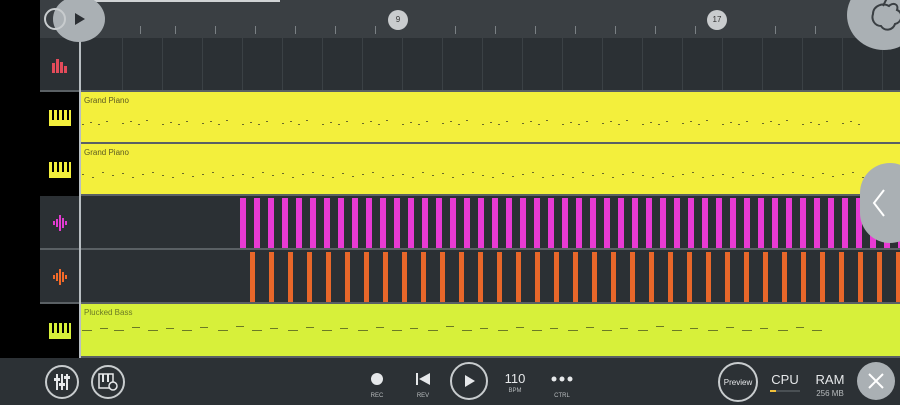 Image resolution: width=900 pixels, height=405 pixels. What do you see at coordinates (60, 65) in the screenshot?
I see `bar-chart-icon` at bounding box center [60, 65].